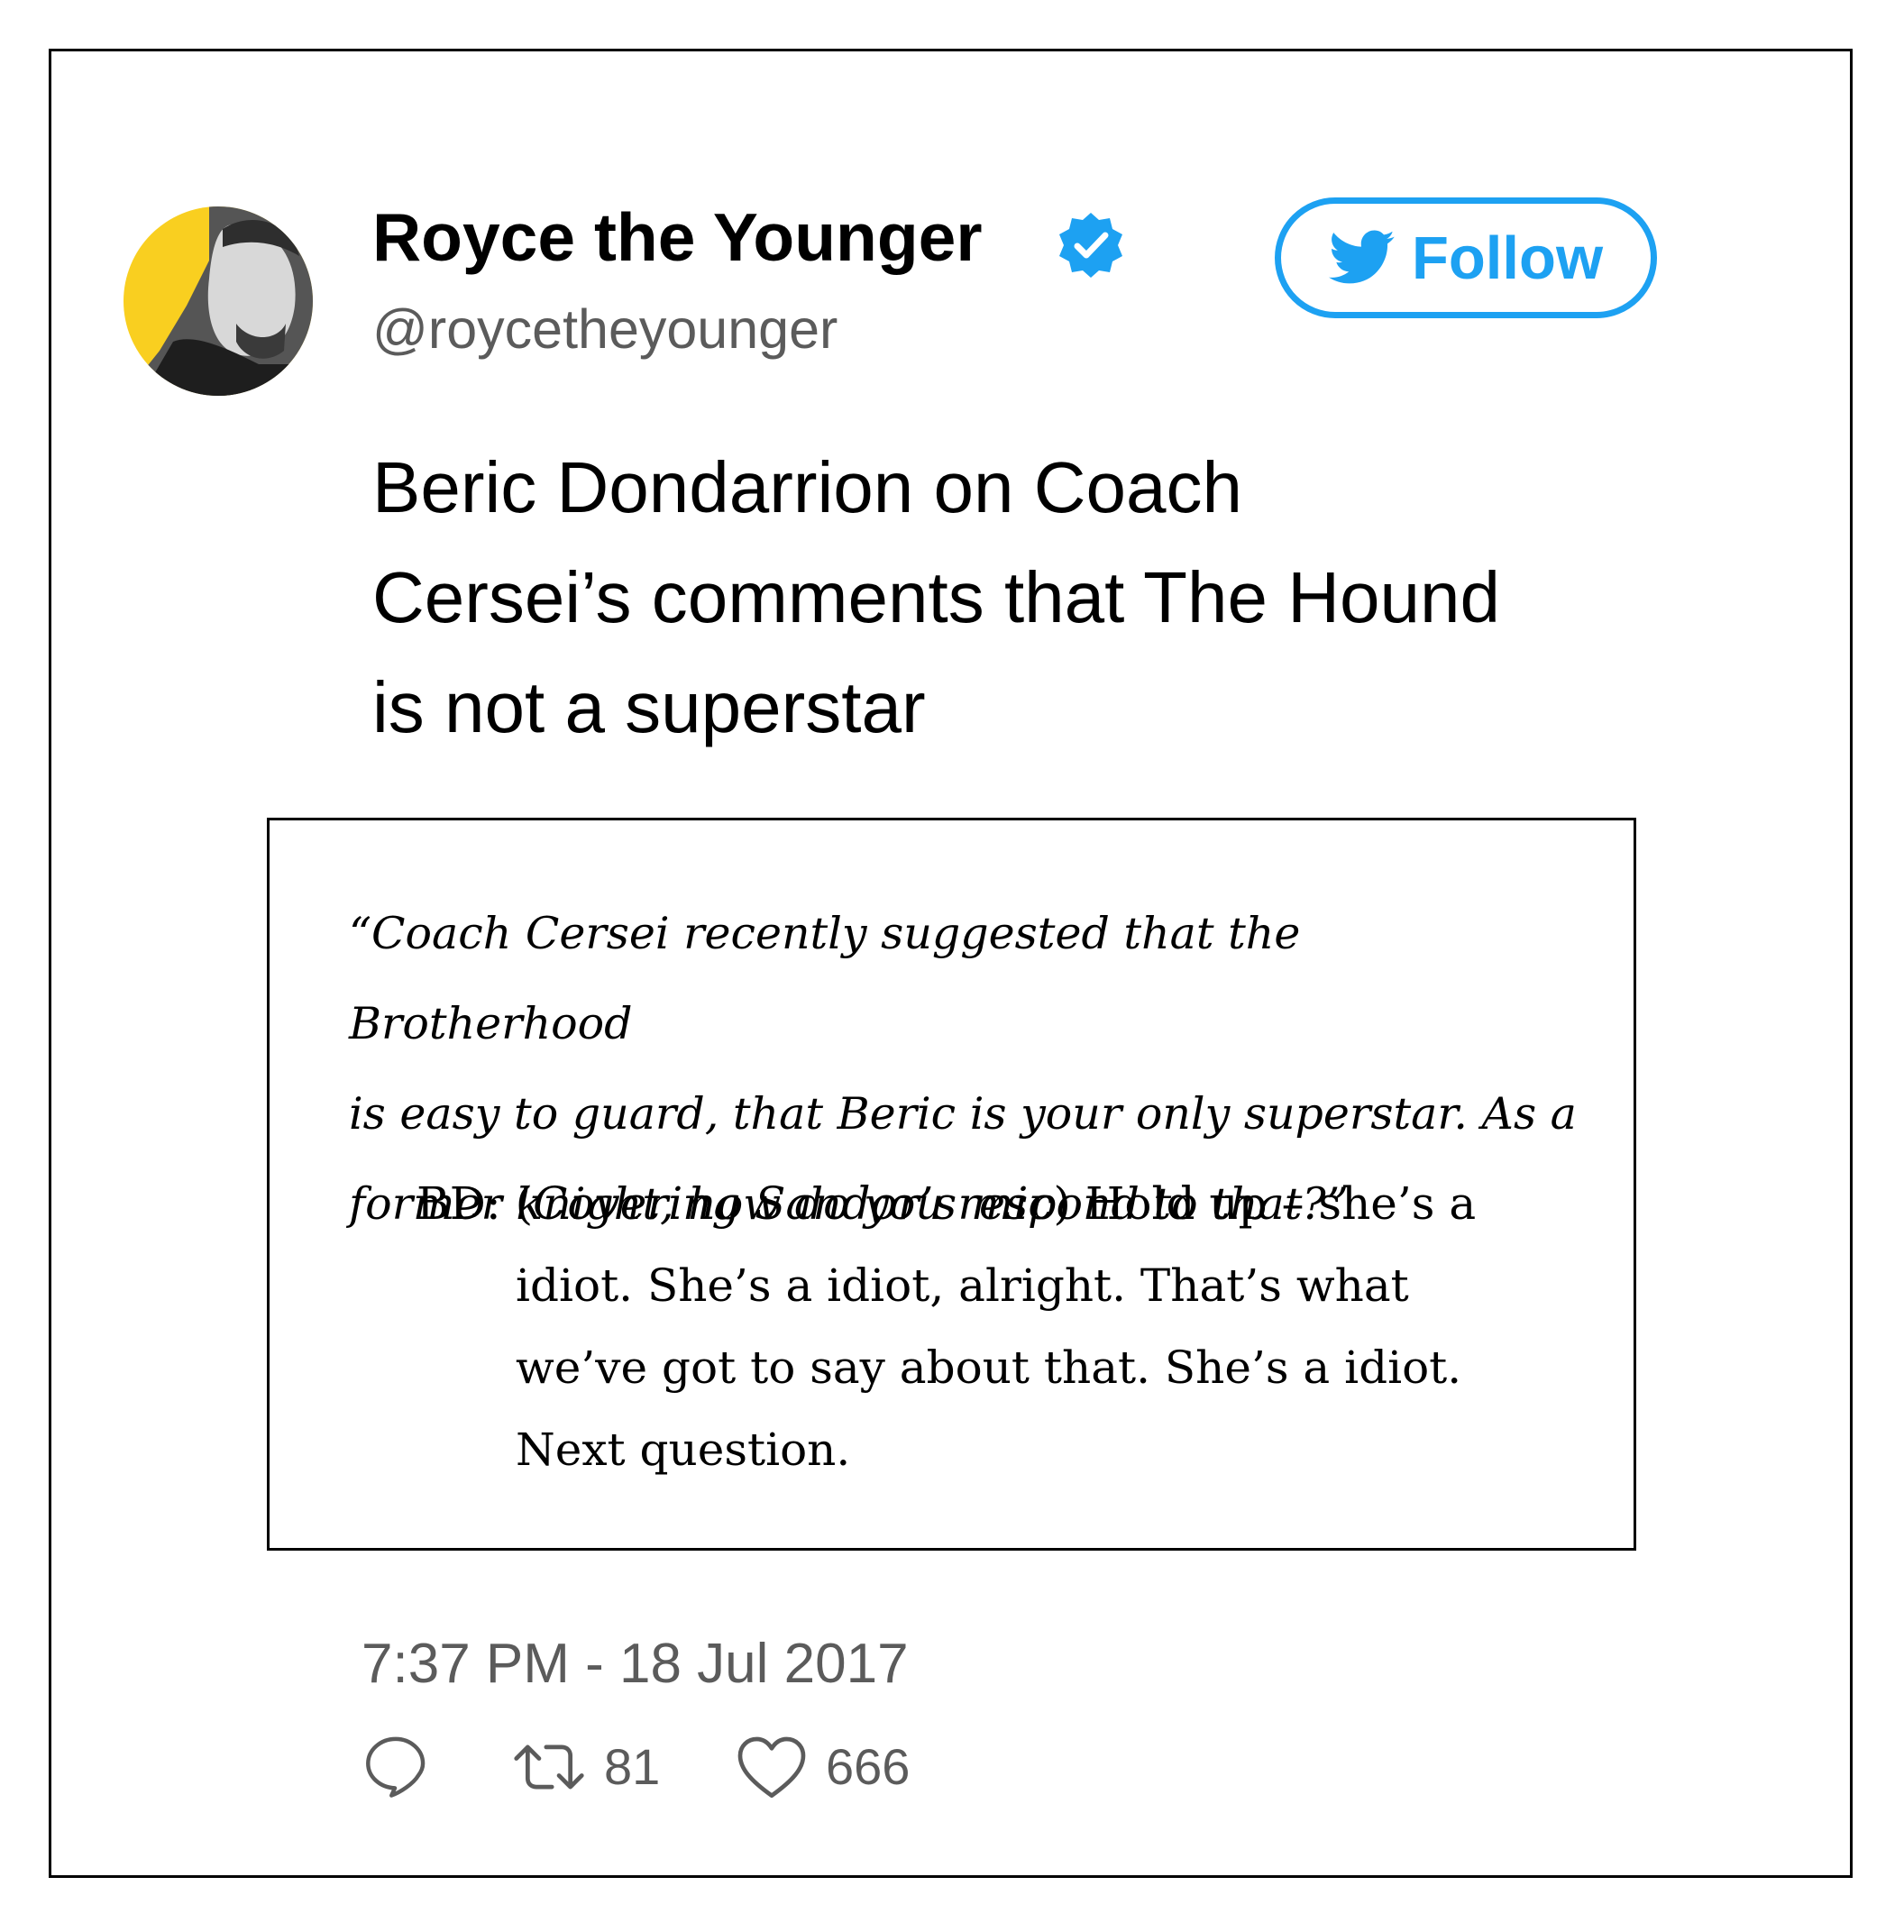 The image size is (1904, 1932). I want to click on answer-paren-open: (, so click(525, 1204).